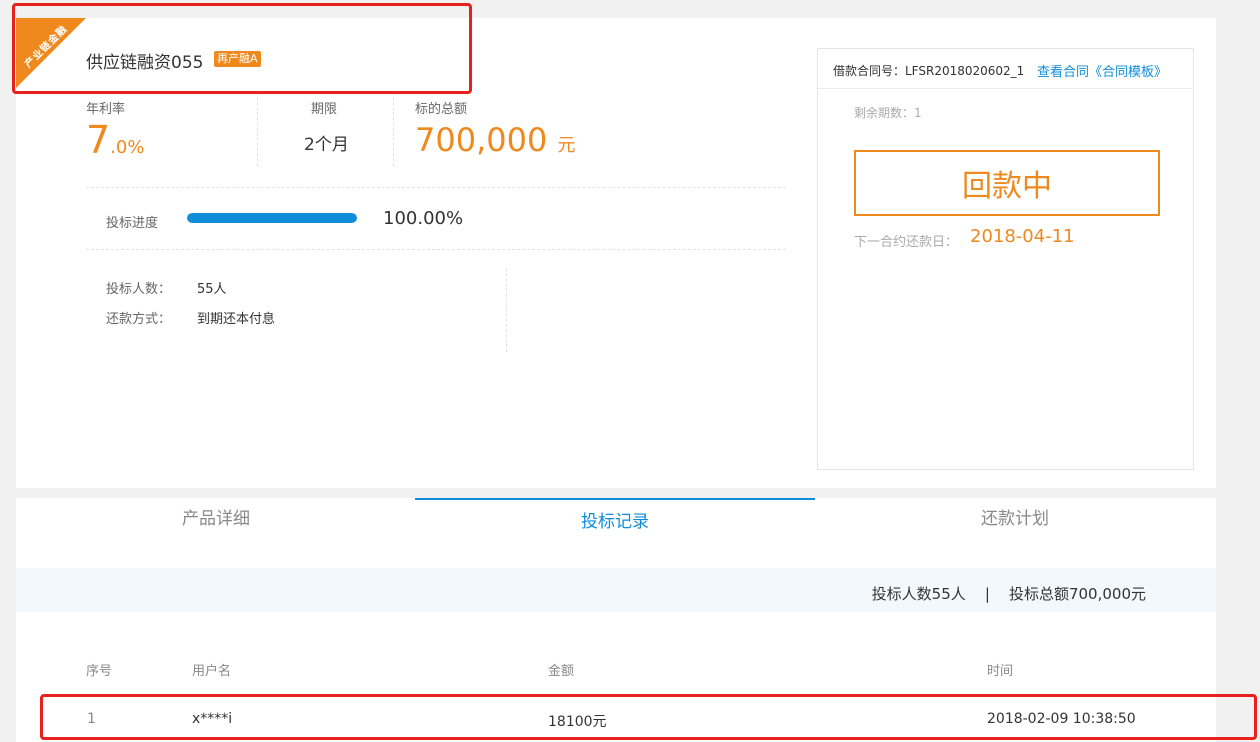 Image resolution: width=1260 pixels, height=742 pixels. What do you see at coordinates (106, 109) in the screenshot?
I see `rate-label: 年利率` at bounding box center [106, 109].